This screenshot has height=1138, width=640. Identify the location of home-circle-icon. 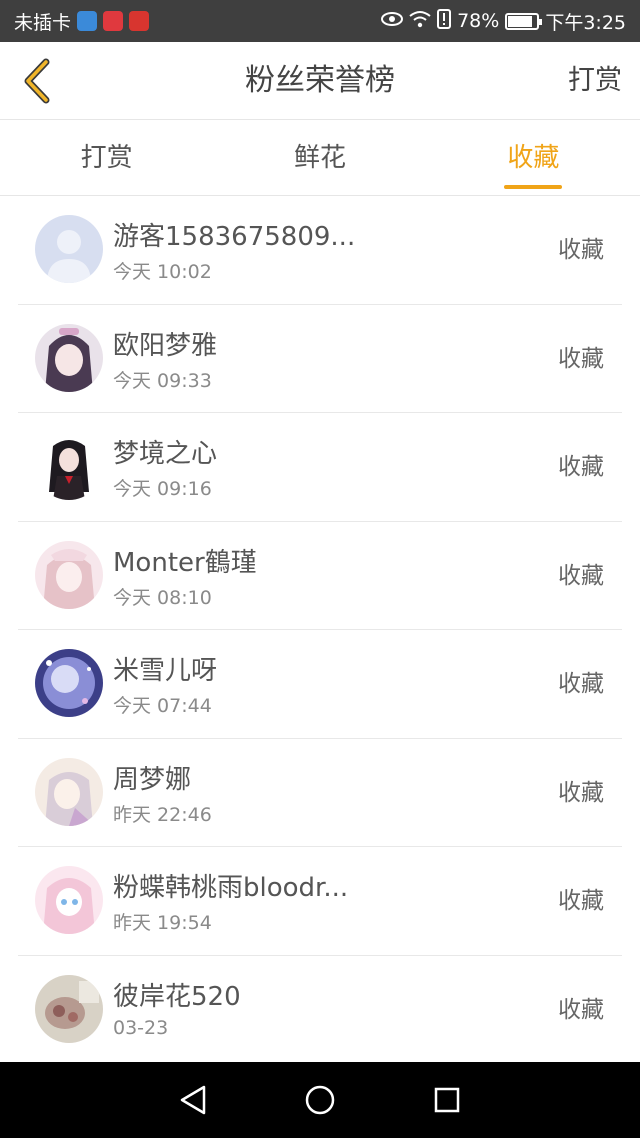
(320, 1100).